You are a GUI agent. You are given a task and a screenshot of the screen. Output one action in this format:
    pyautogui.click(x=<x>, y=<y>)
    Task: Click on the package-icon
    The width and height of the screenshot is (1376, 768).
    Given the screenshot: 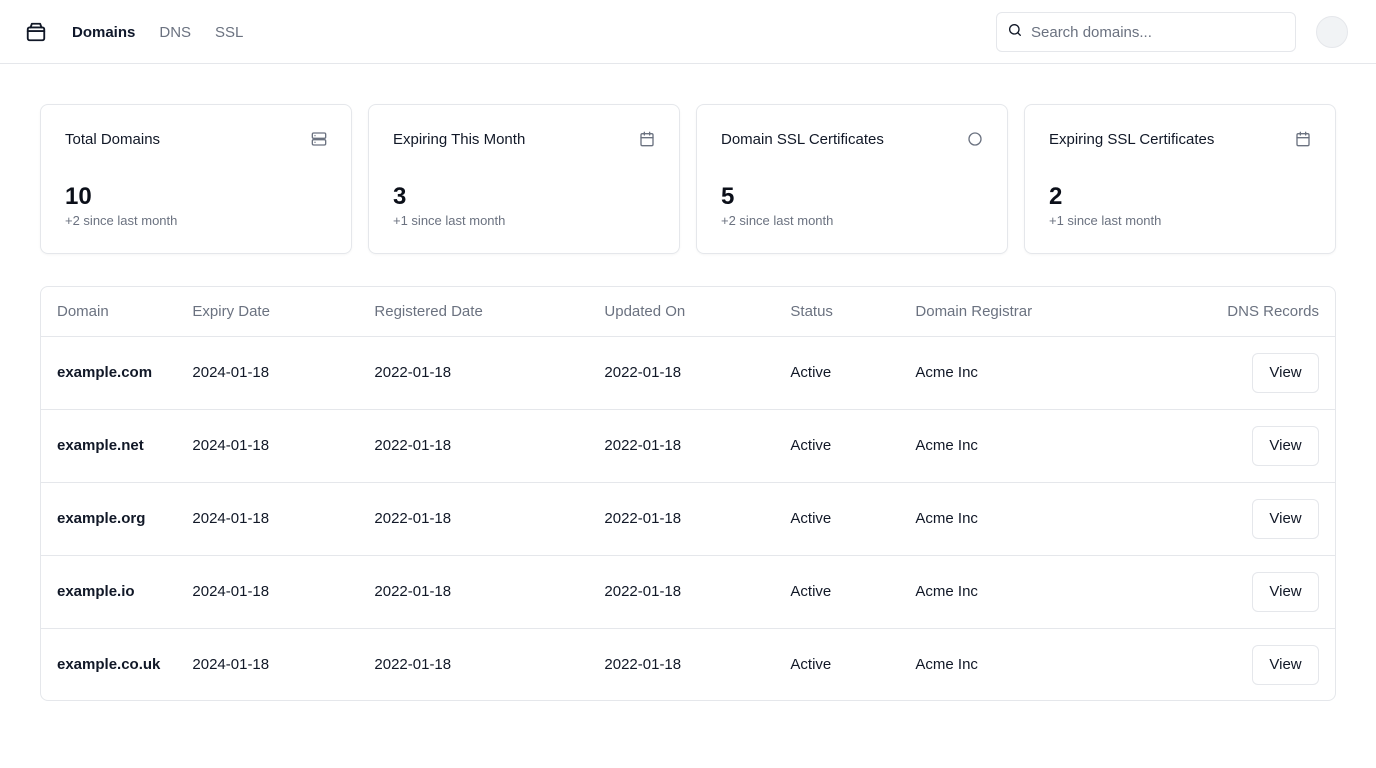 What is the action you would take?
    pyautogui.click(x=36, y=32)
    